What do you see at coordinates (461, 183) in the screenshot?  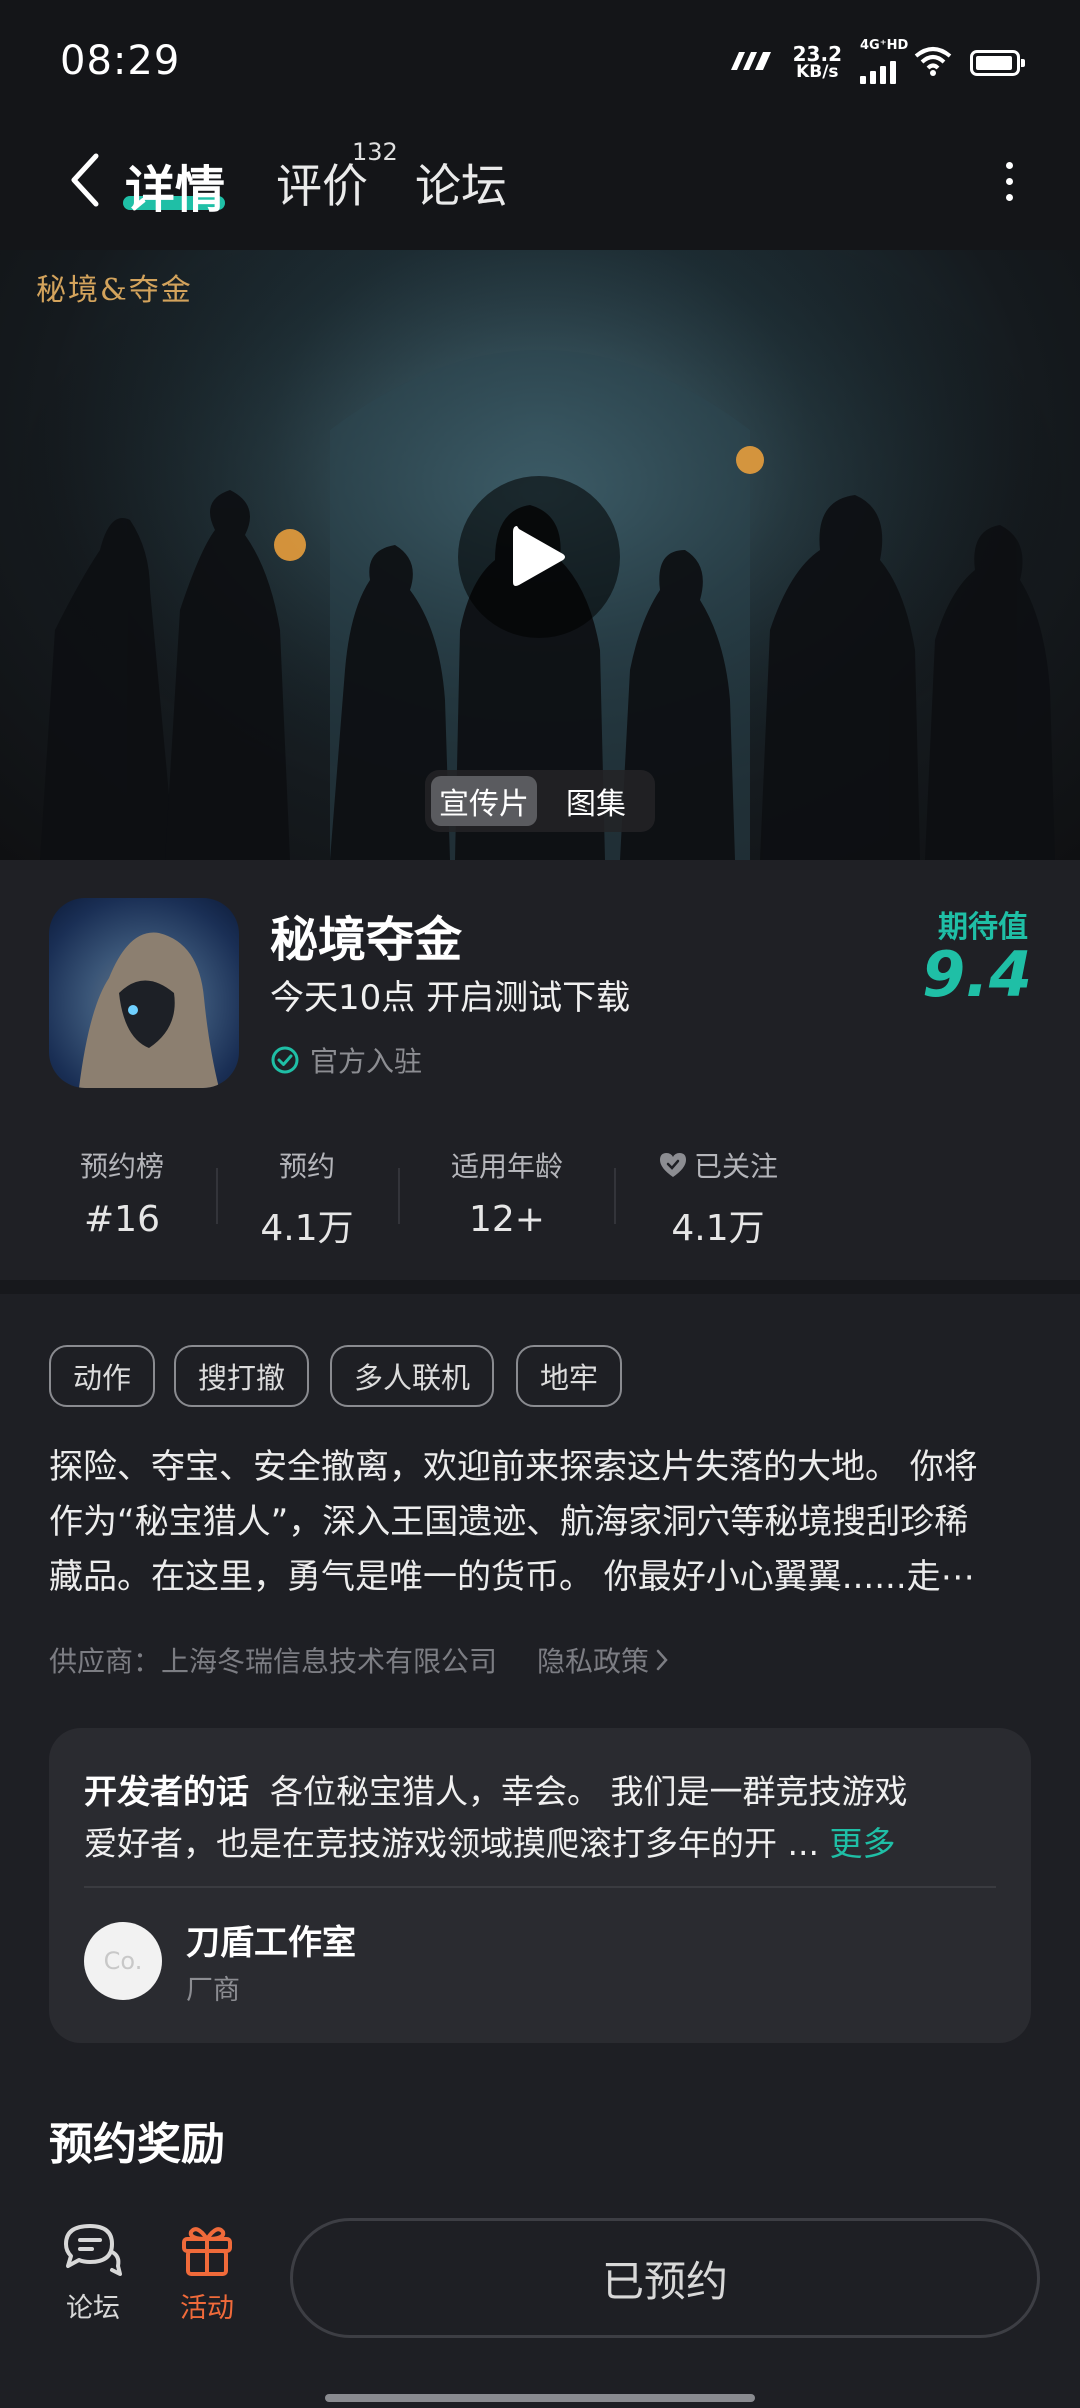 I see `tab-forum: 论坛` at bounding box center [461, 183].